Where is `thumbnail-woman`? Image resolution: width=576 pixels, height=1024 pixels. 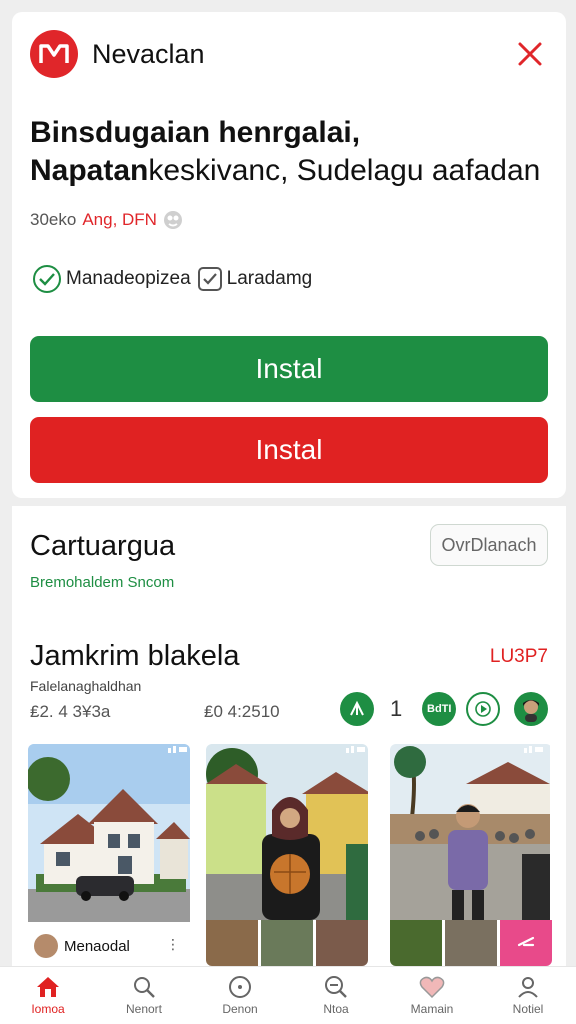 thumbnail-woman is located at coordinates (287, 855).